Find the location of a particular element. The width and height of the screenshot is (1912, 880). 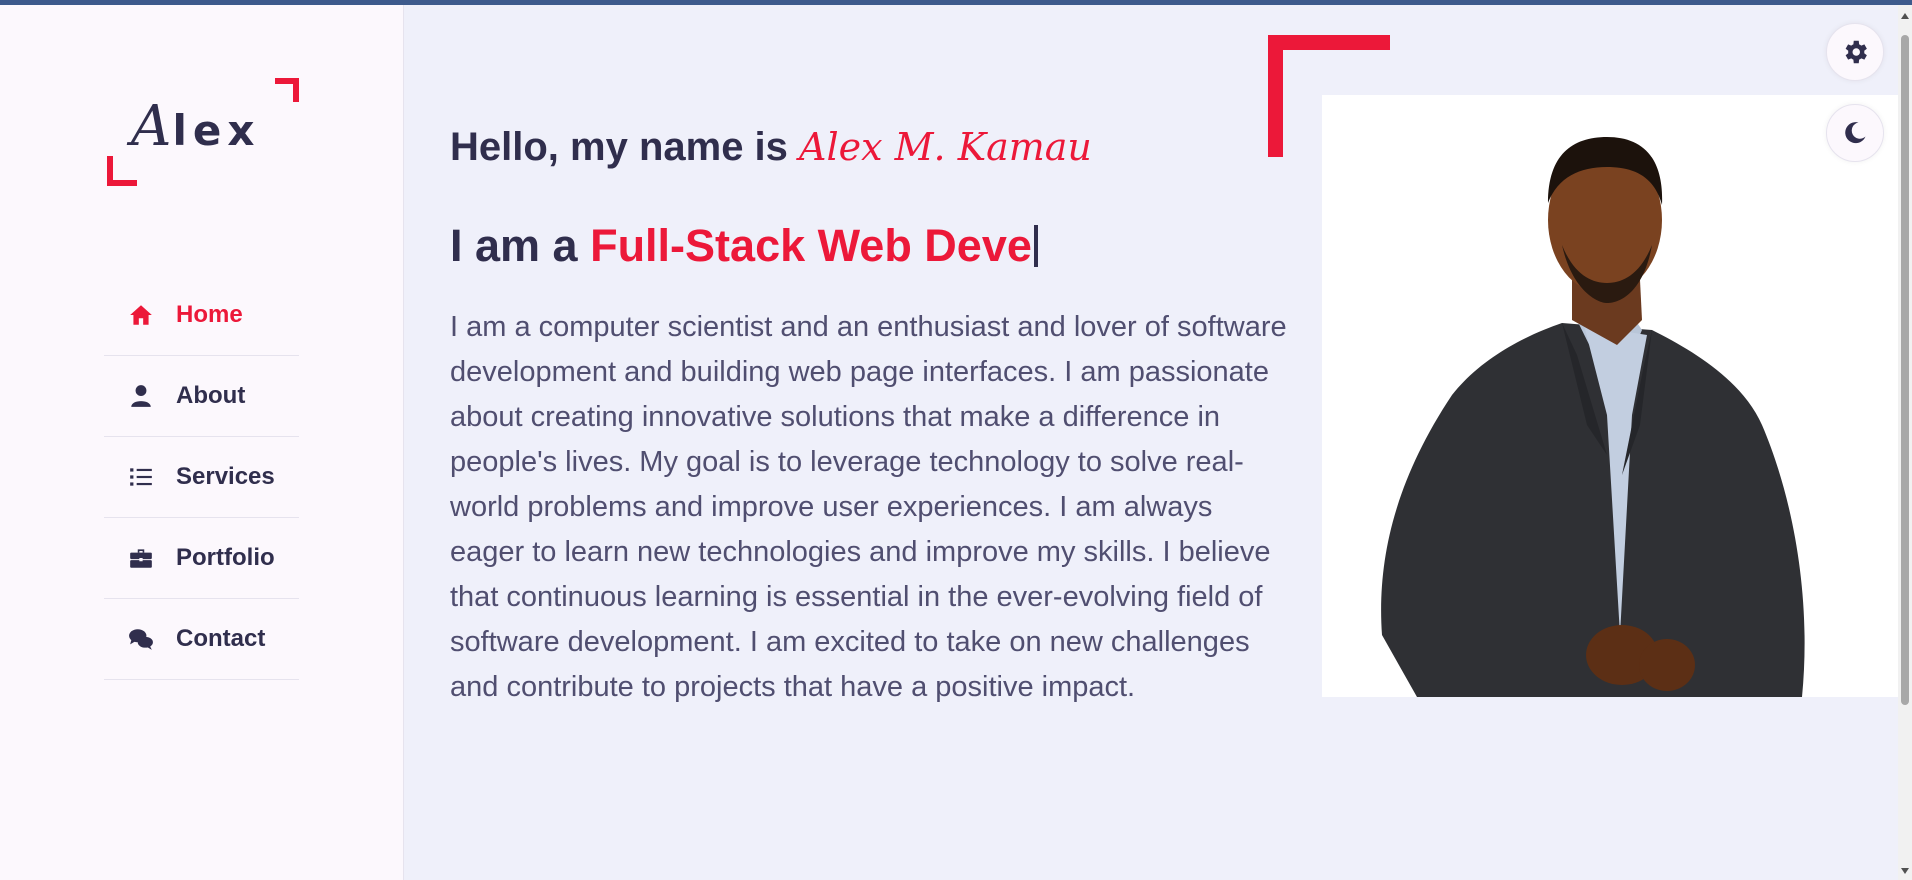

logo: Alex is located at coordinates (203, 129).